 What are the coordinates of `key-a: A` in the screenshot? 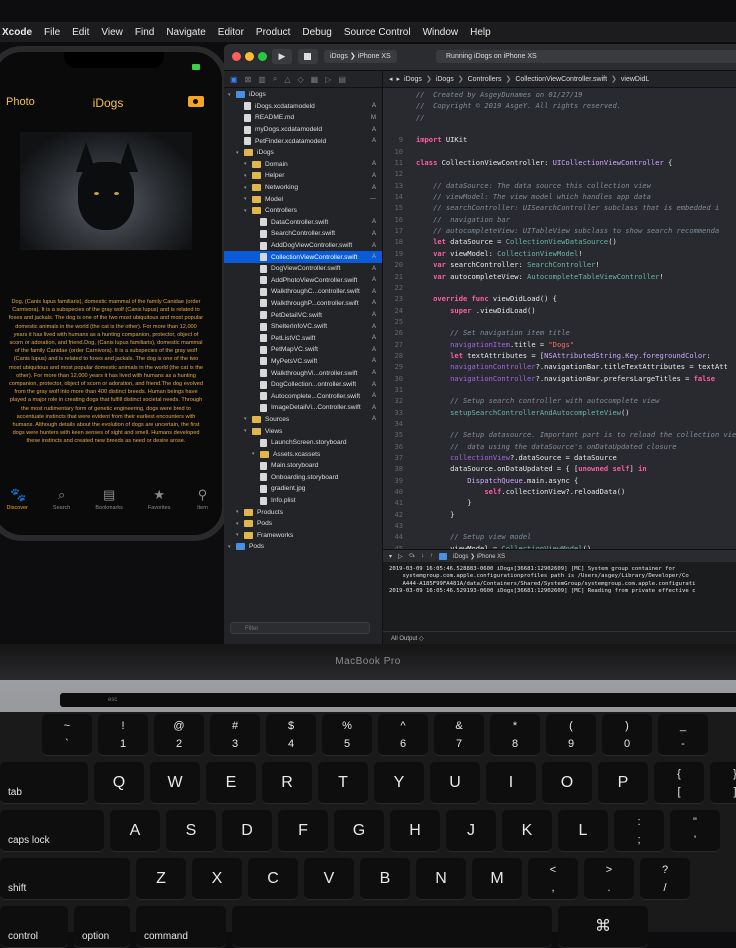 It's located at (135, 831).